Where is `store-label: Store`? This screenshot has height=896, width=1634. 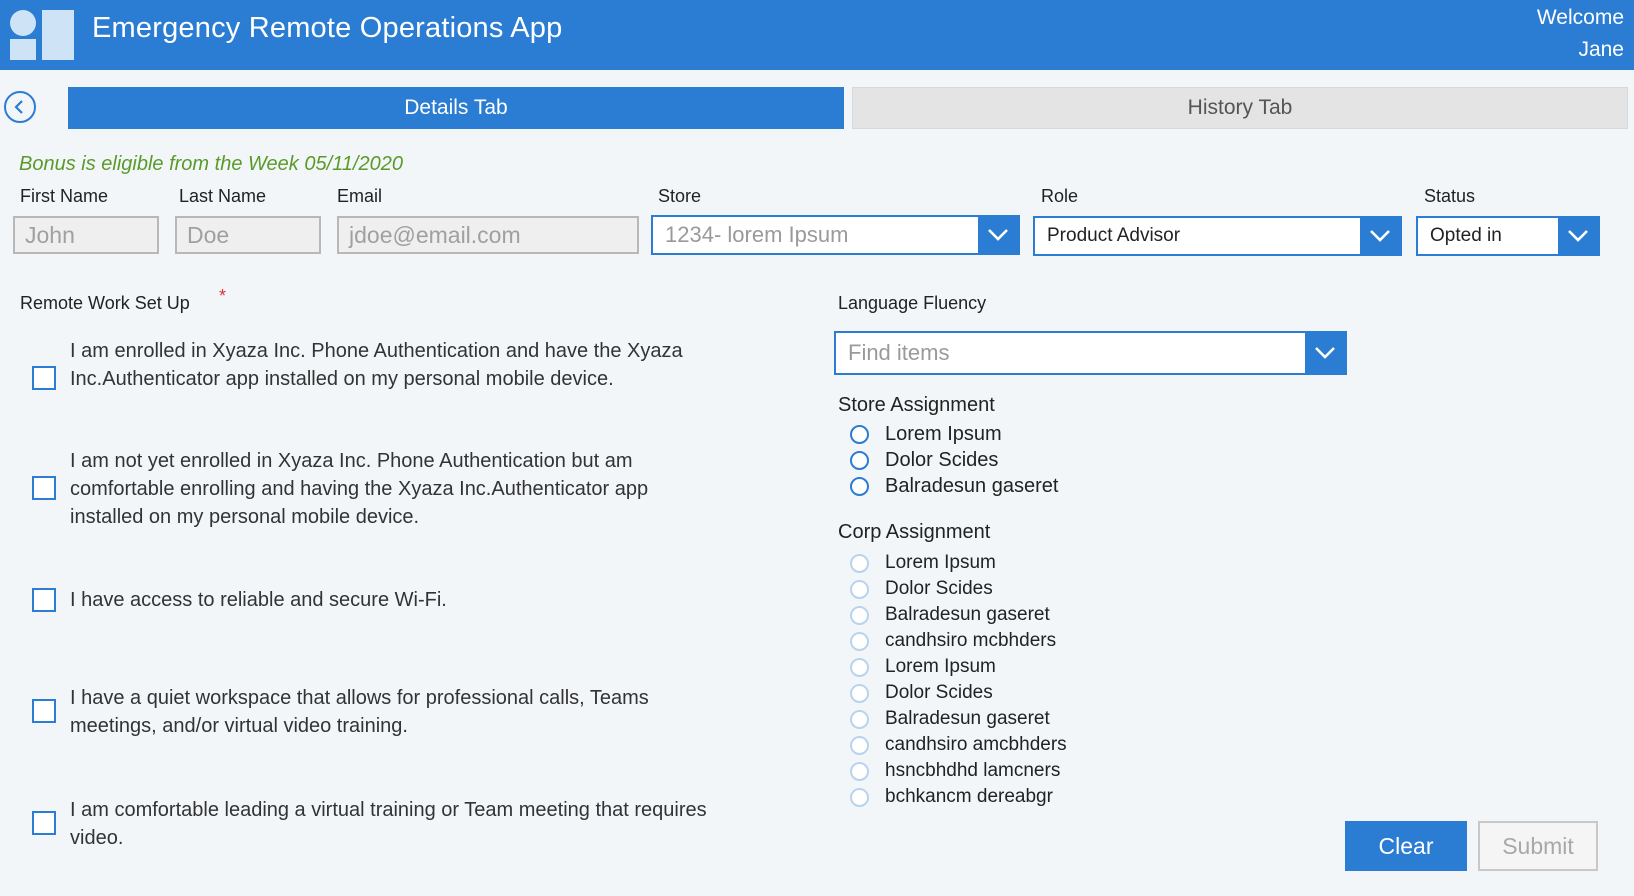 store-label: Store is located at coordinates (680, 196).